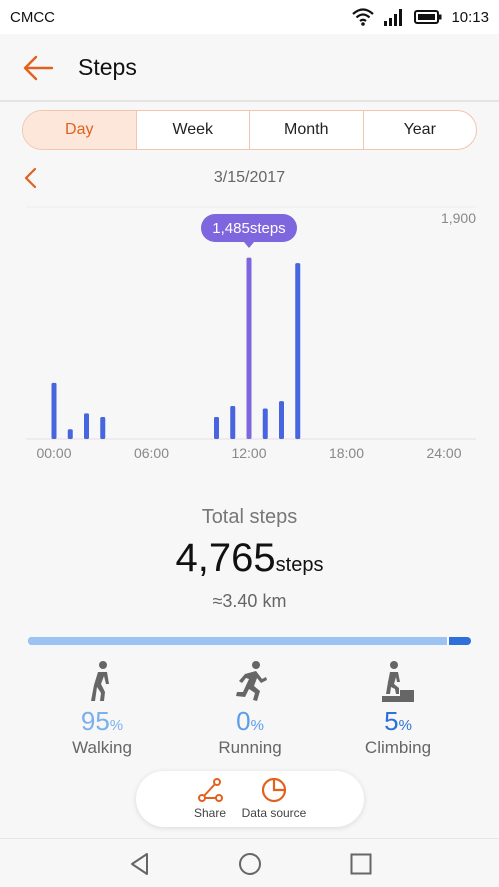  I want to click on system-nav-bar, so click(249, 862).